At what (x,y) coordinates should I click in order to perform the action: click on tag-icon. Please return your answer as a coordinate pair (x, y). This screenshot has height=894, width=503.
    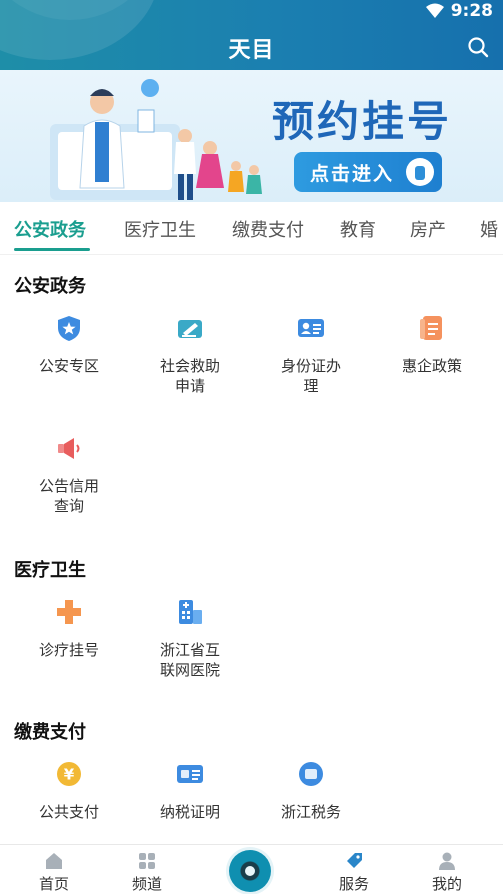
    Looking at the image, I should click on (354, 860).